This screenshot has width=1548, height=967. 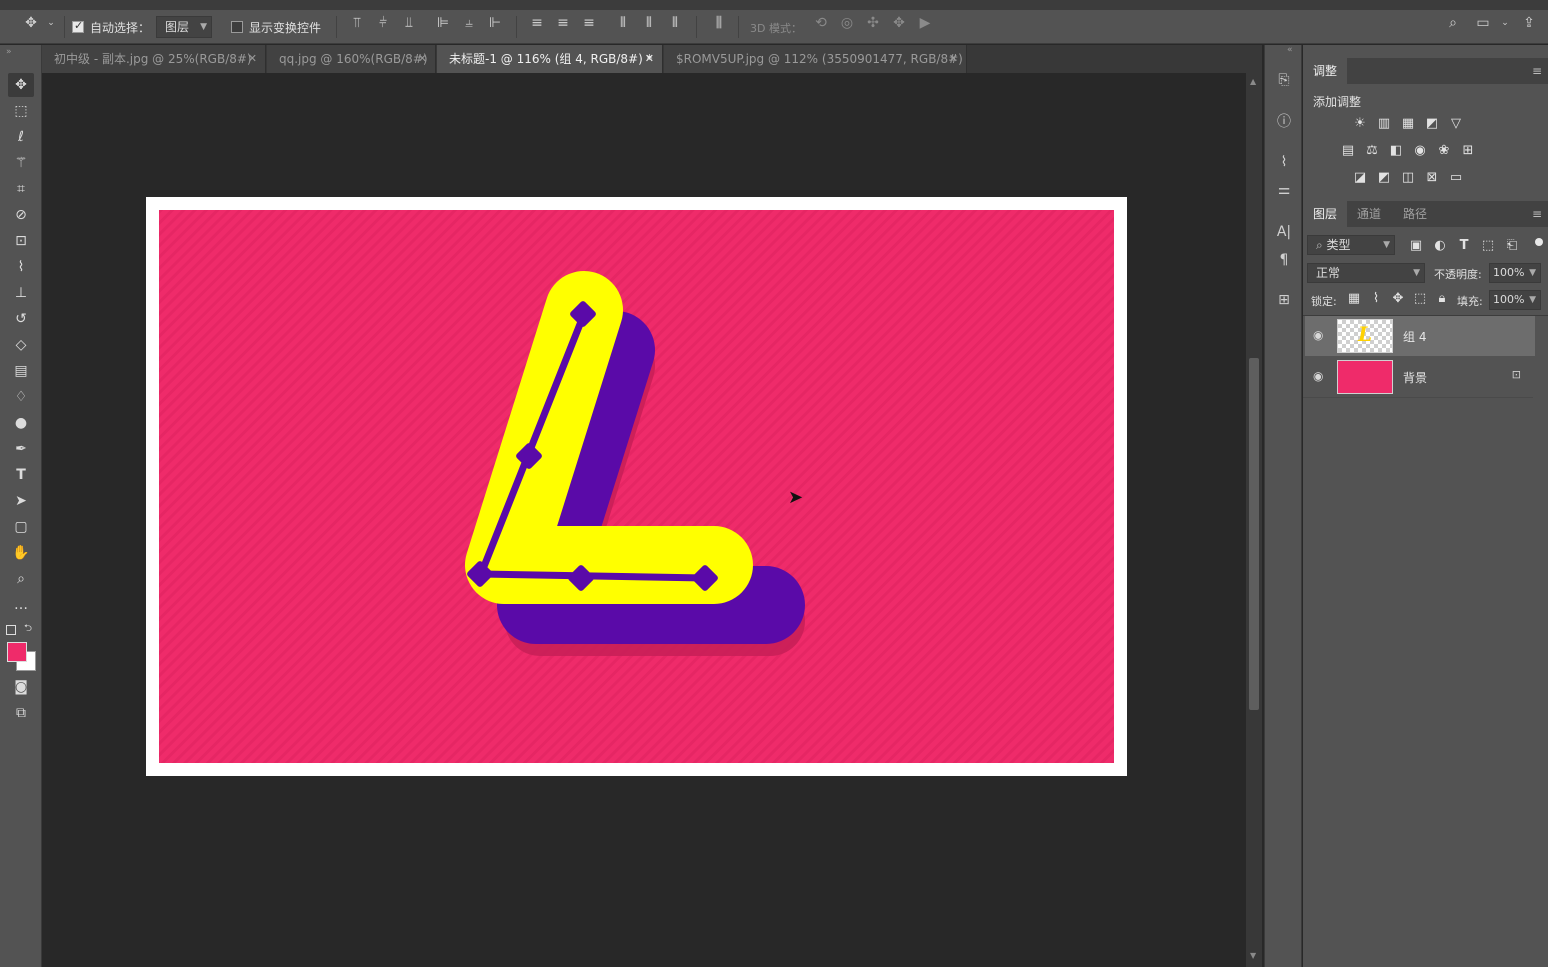 I want to click on selective-color-icon: ⊠, so click(x=1432, y=178).